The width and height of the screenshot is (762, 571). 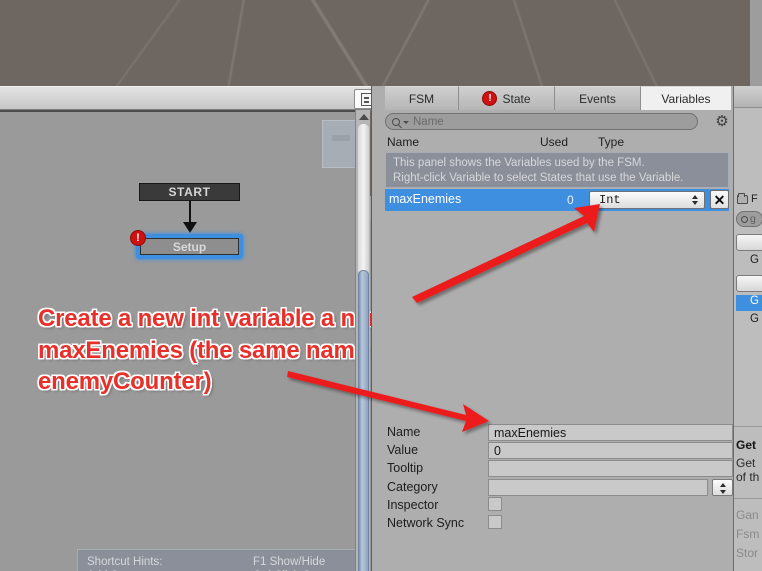 I want to click on shortcut-hint-value: F1 Show/Hide, so click(x=289, y=562).